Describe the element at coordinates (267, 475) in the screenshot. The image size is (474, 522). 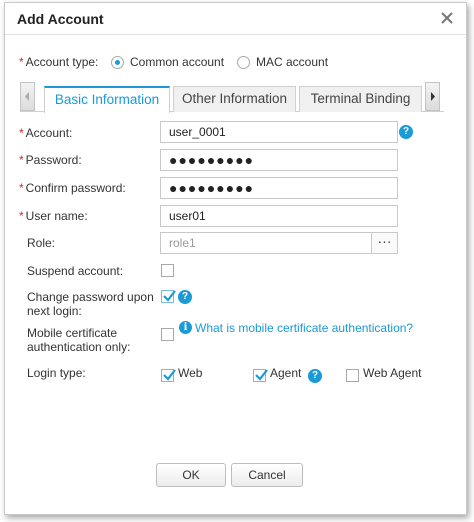
I see `cancel-button: Cancel` at that location.